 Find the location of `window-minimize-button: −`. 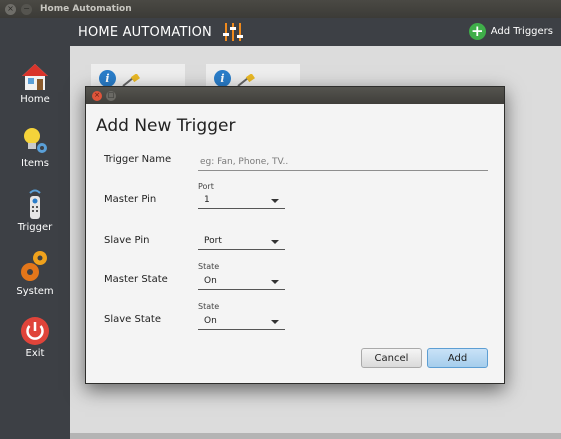

window-minimize-button: − is located at coordinates (26, 9).